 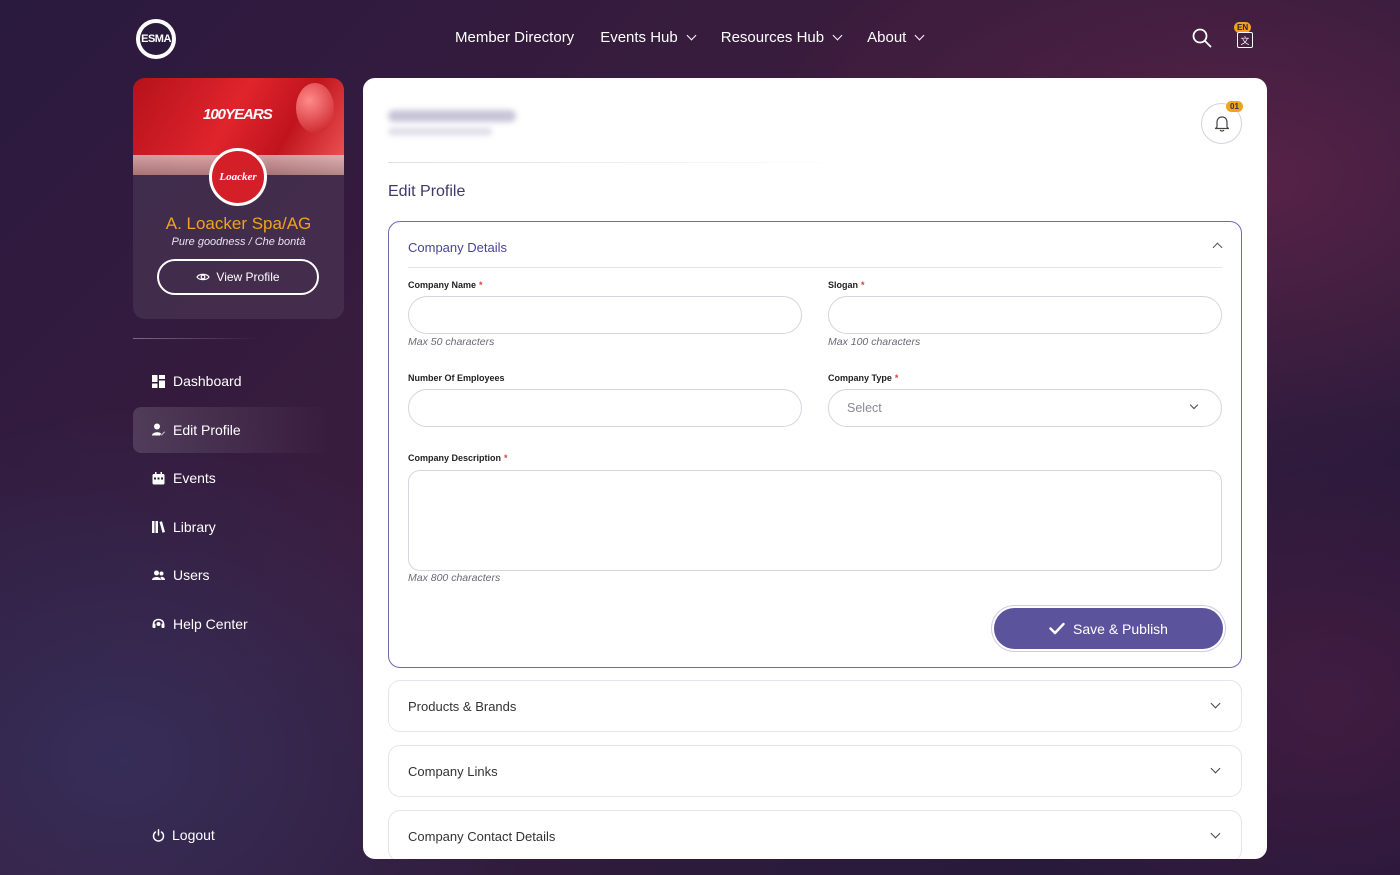 I want to click on header-divider, so click(x=618, y=162).